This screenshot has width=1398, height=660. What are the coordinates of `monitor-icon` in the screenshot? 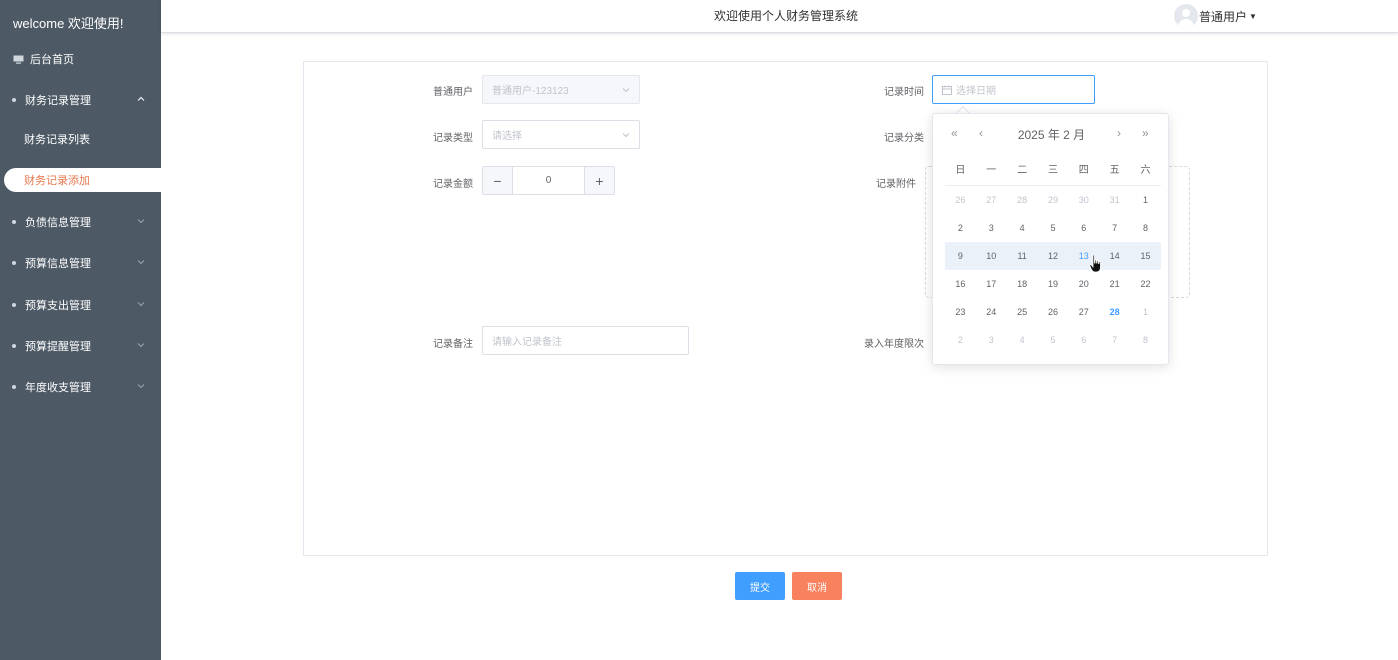 It's located at (18, 59).